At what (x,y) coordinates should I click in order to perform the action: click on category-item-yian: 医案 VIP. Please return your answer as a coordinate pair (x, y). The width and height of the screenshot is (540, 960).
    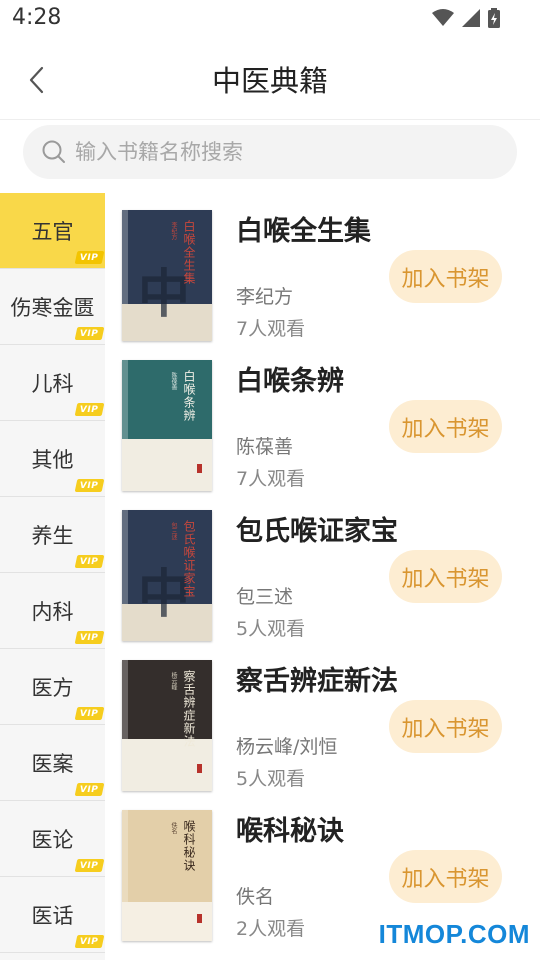
    Looking at the image, I should click on (52, 763).